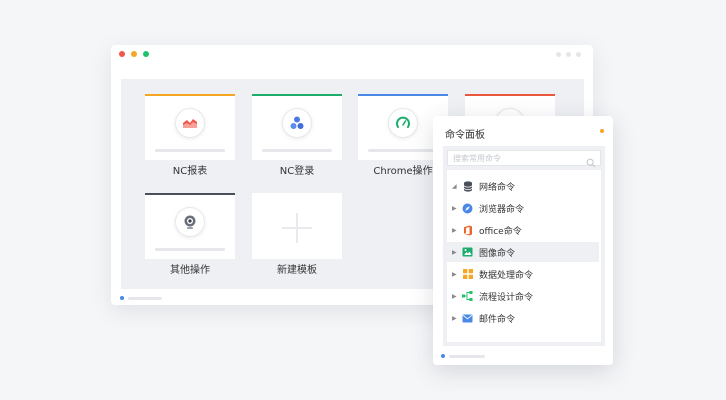 The image size is (726, 400). I want to click on chart-area-icon, so click(190, 123).